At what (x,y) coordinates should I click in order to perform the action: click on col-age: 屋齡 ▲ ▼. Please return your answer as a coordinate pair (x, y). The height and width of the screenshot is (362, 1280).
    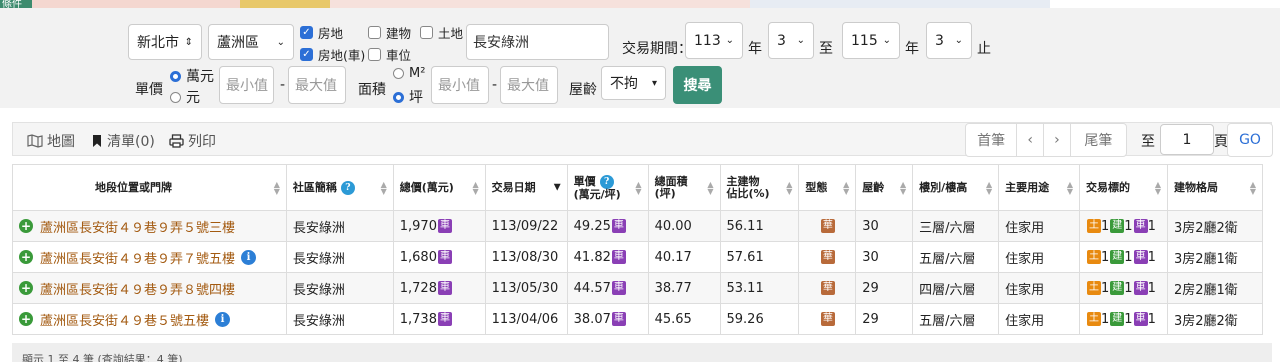
    Looking at the image, I should click on (884, 187).